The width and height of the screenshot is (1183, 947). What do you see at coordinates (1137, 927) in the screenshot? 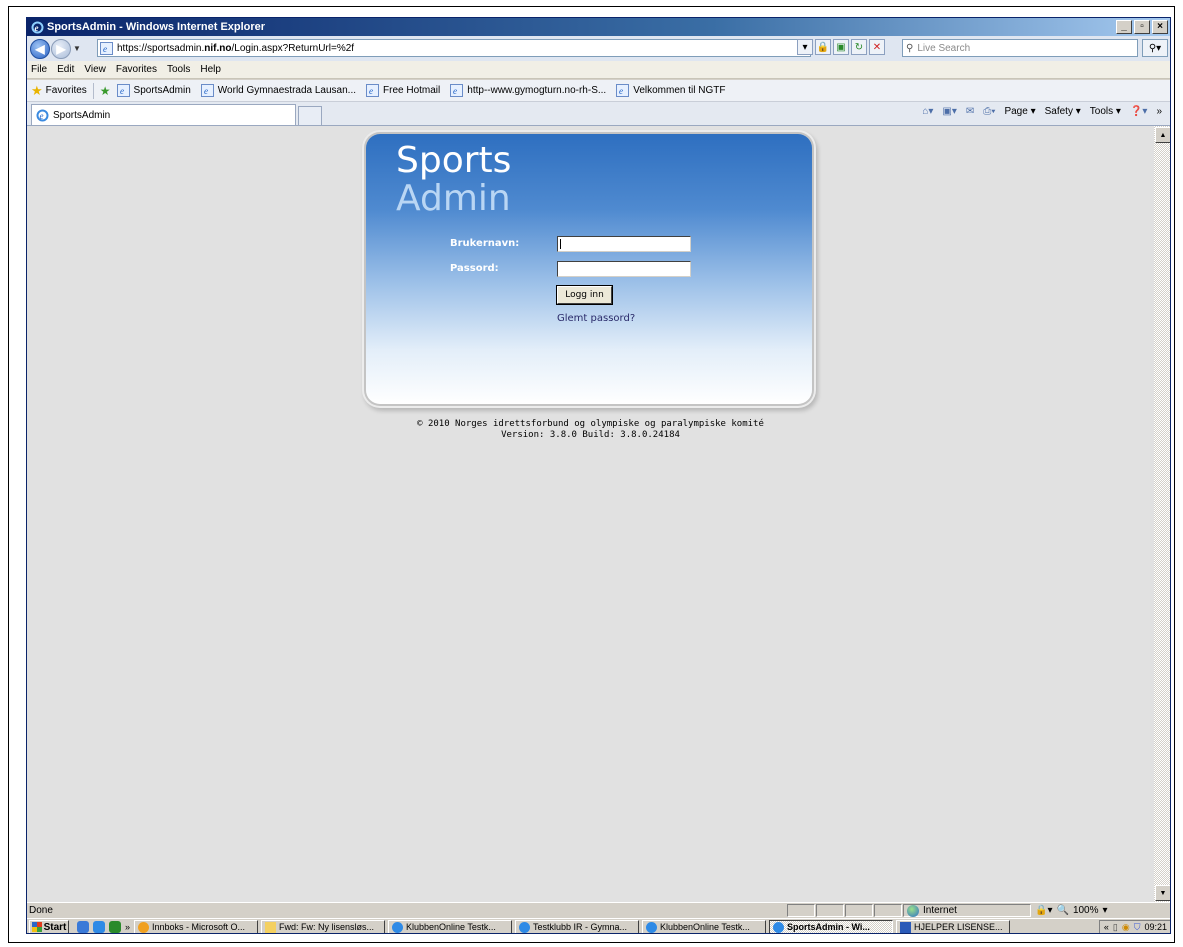
I see `tray-shield-icon: ⛉` at bounding box center [1137, 927].